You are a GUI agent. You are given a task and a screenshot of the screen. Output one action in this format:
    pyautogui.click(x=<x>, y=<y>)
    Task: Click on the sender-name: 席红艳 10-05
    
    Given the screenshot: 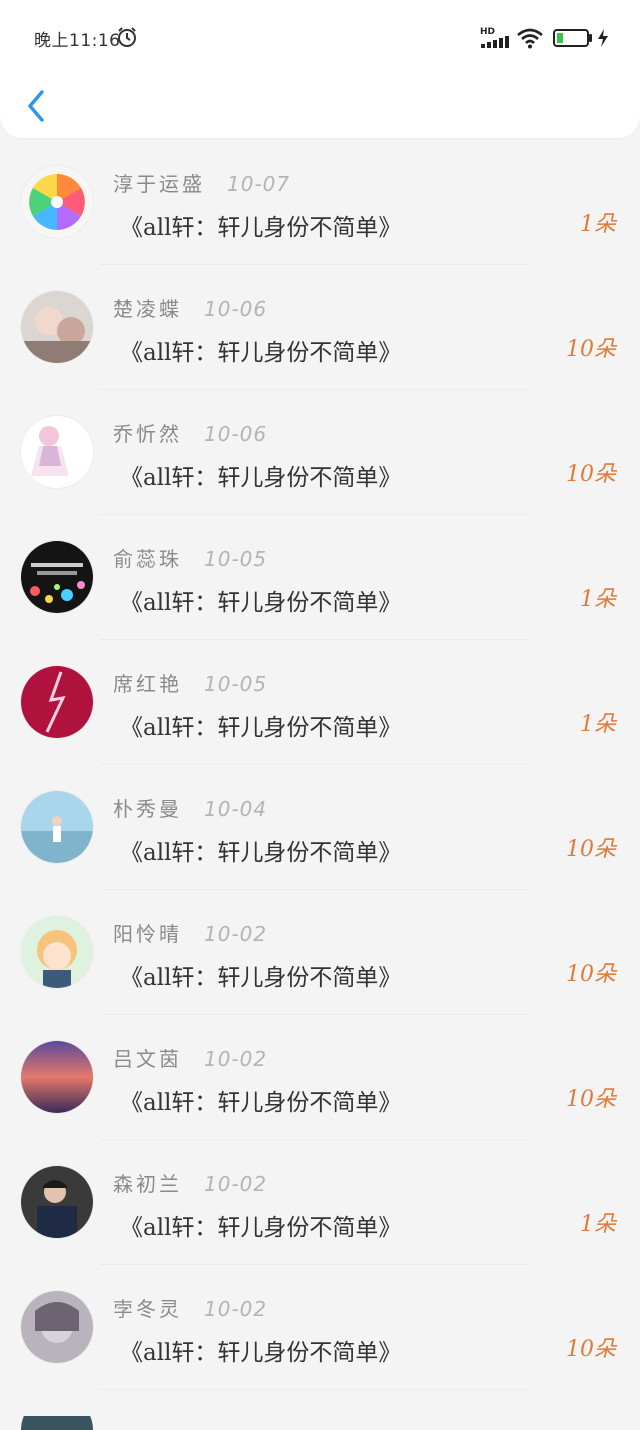 What is the action you would take?
    pyautogui.click(x=190, y=684)
    